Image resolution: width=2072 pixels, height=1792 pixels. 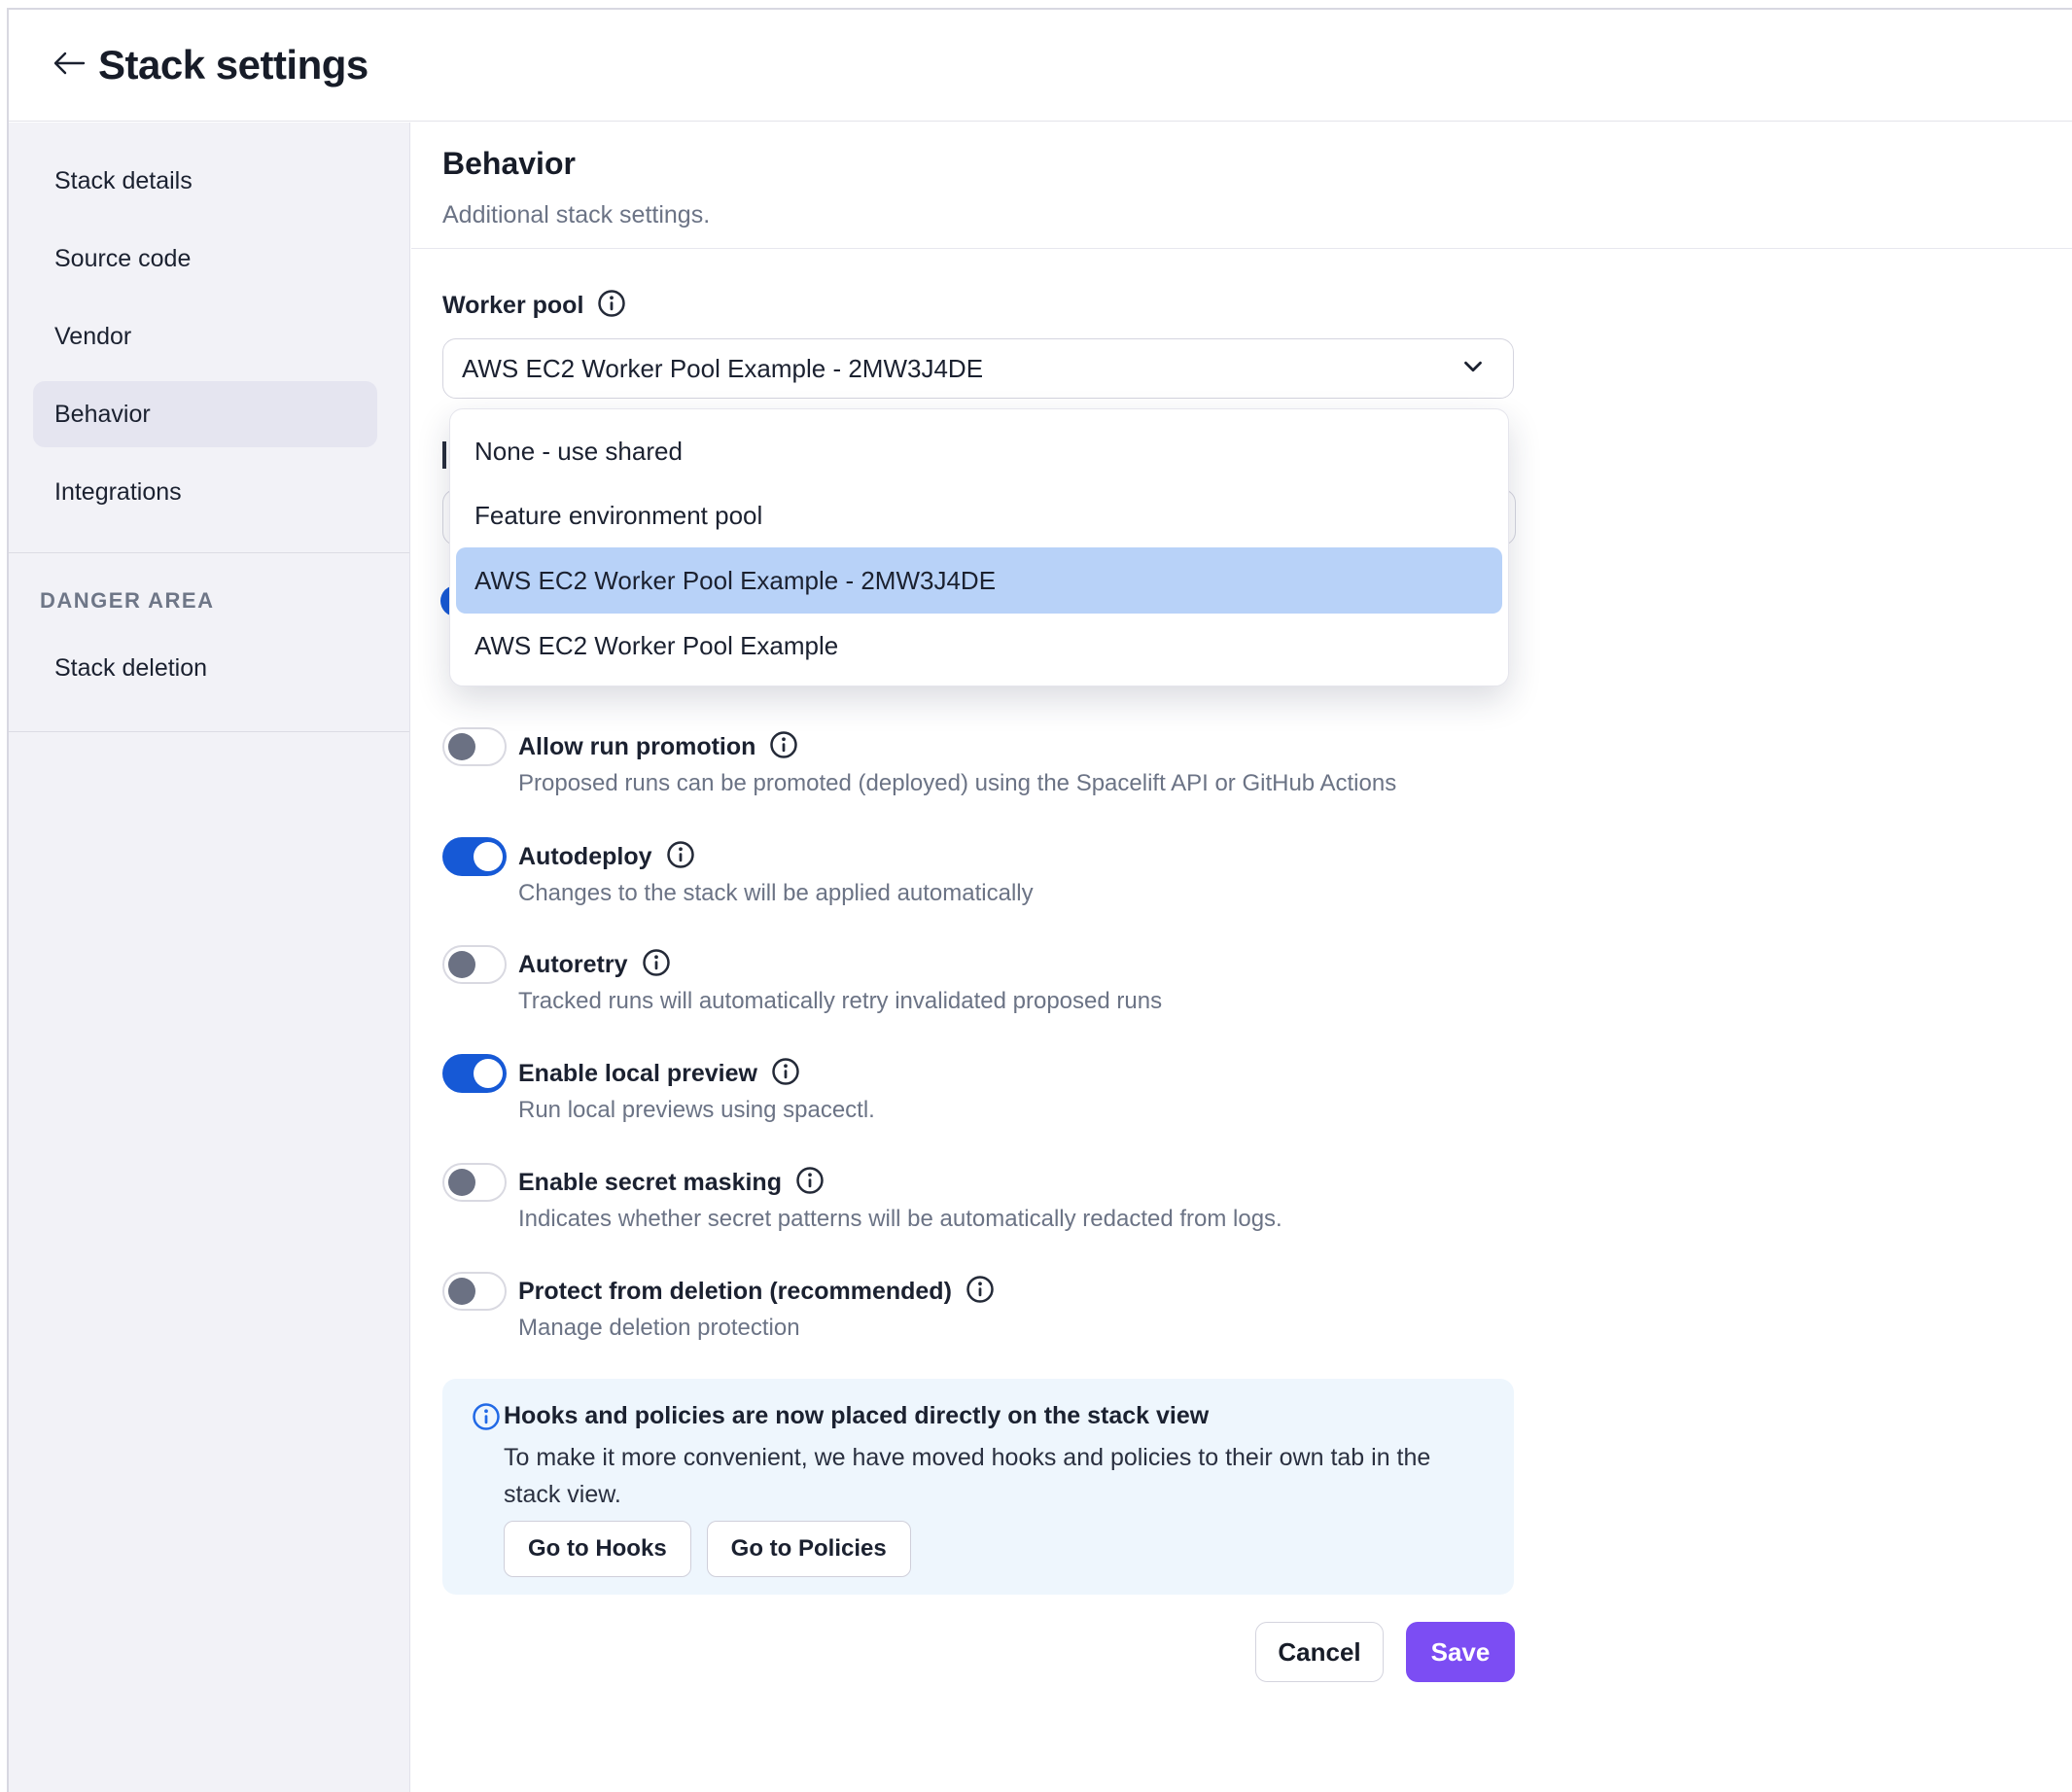 I want to click on hidden-field-label-fragment, so click(x=444, y=455).